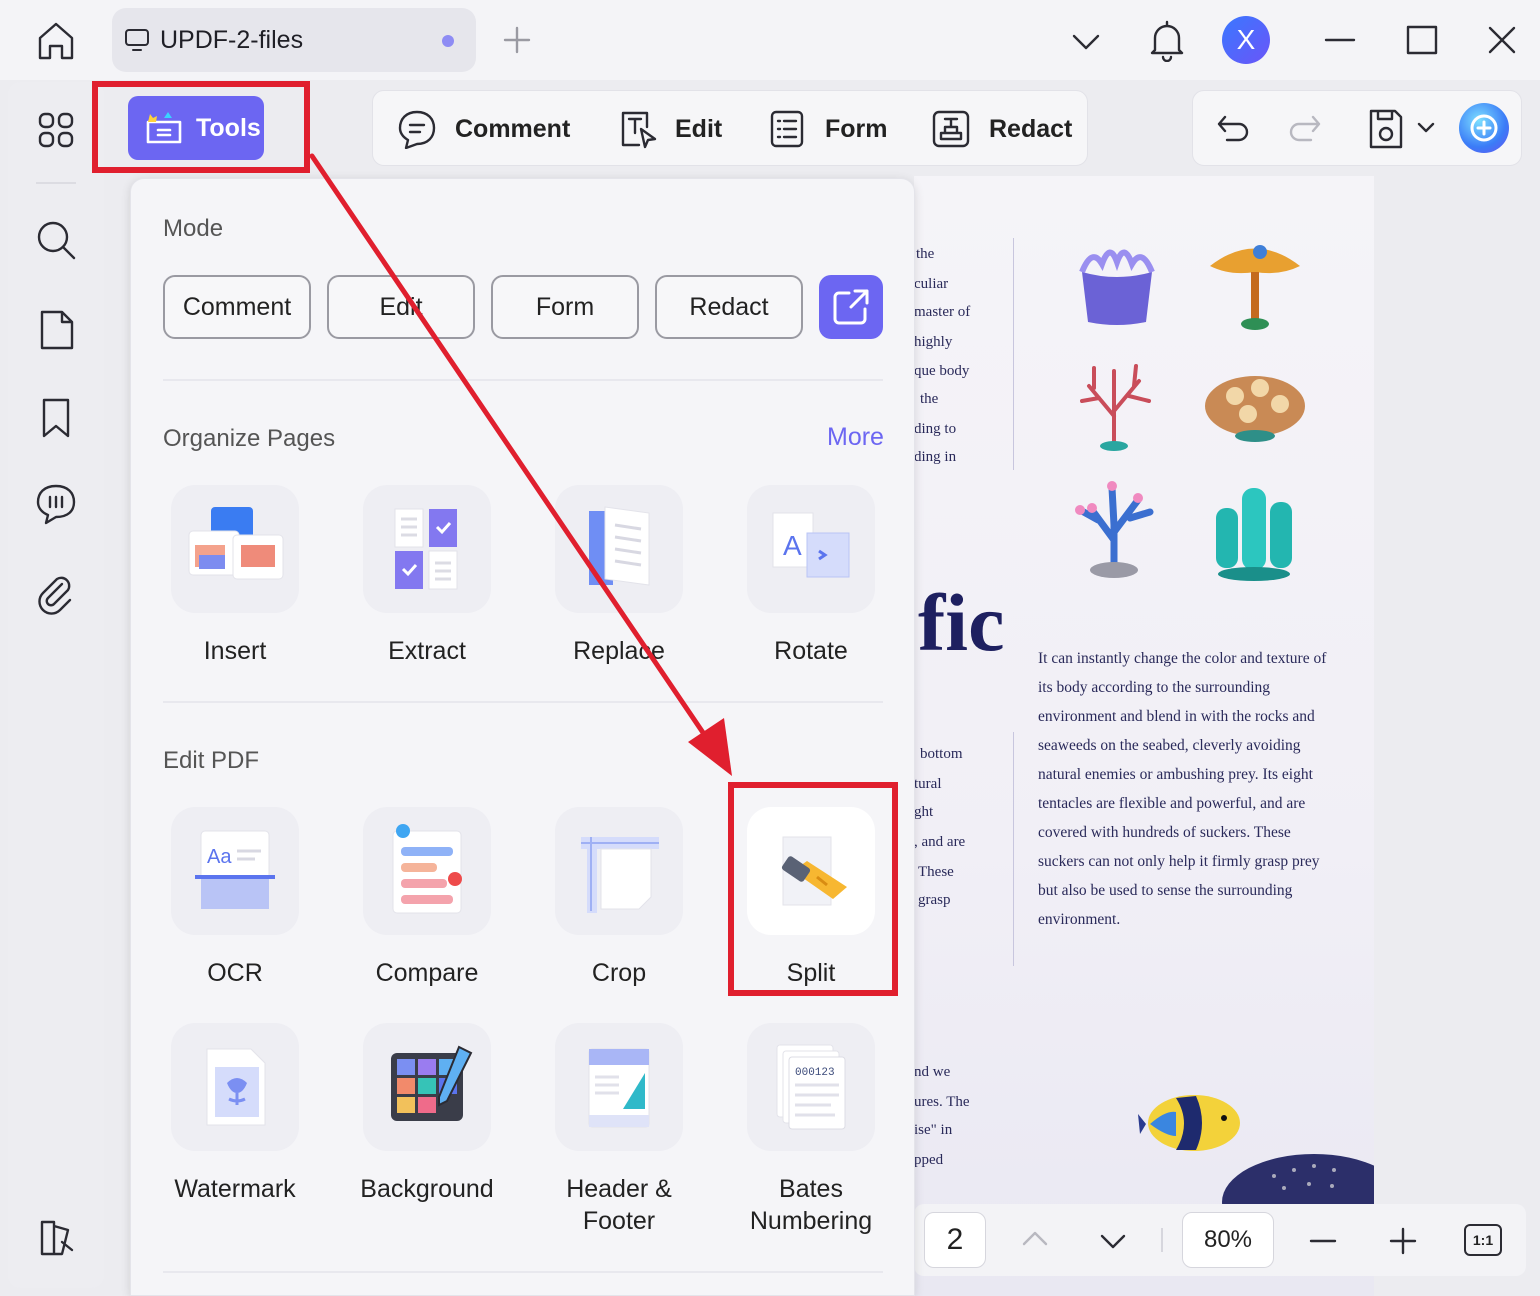  Describe the element at coordinates (932, 1072) in the screenshot. I see `pdf-text-fragment: nd we` at that location.